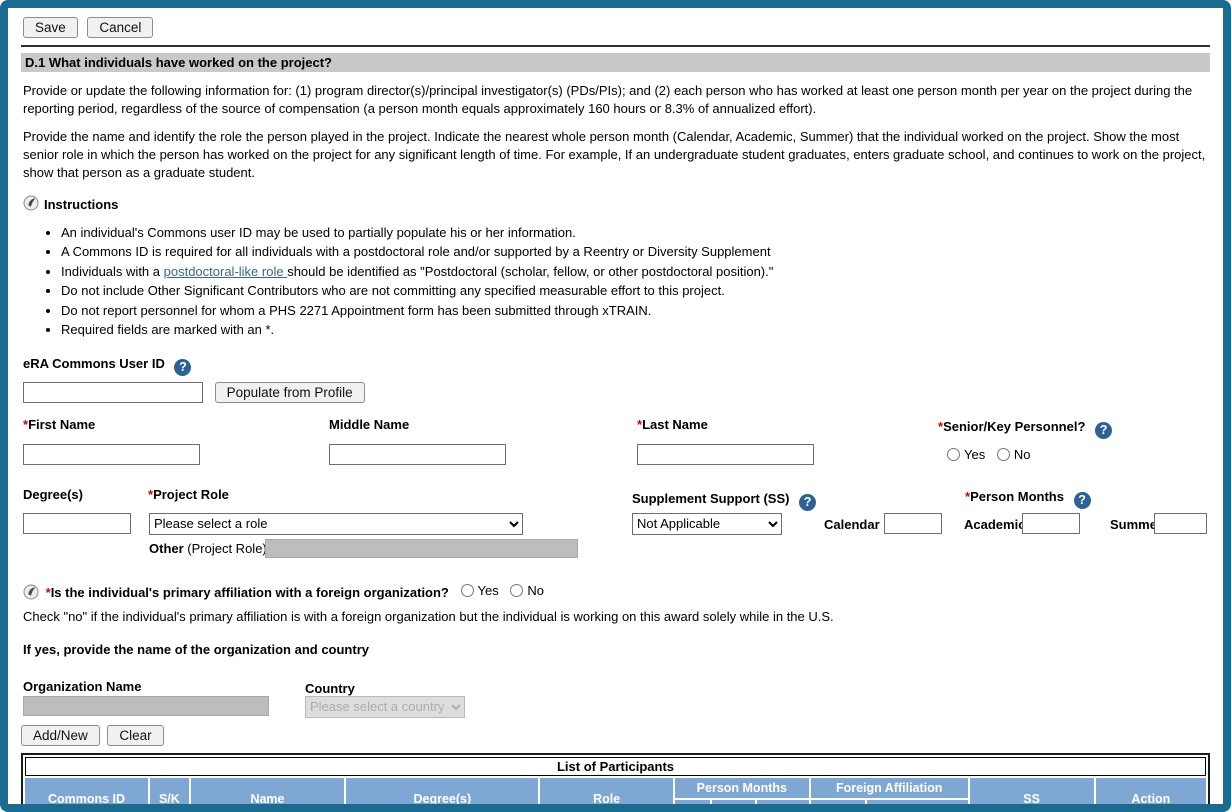 The height and width of the screenshot is (812, 1231). Describe the element at coordinates (1180, 523) in the screenshot. I see `summer-input` at that location.